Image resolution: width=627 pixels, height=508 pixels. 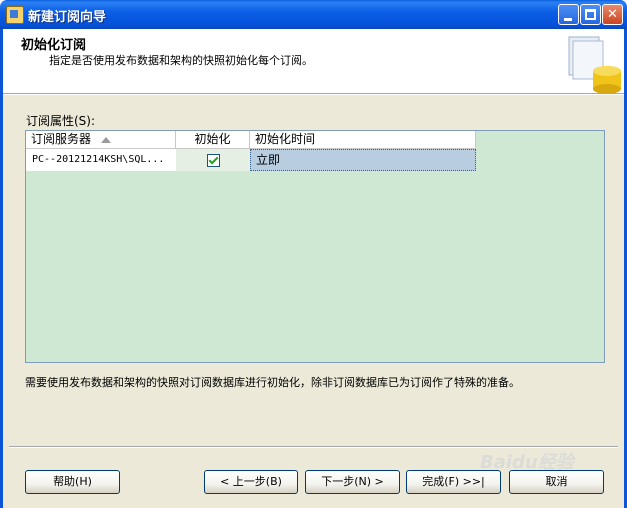 I want to click on initialize-cell, so click(x=213, y=160).